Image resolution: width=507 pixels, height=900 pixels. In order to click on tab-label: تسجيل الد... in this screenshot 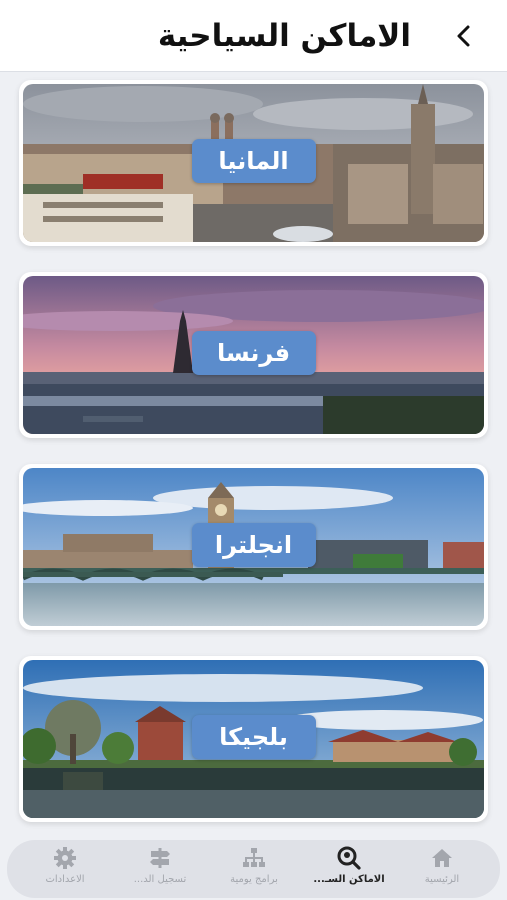, I will do `click(160, 879)`.